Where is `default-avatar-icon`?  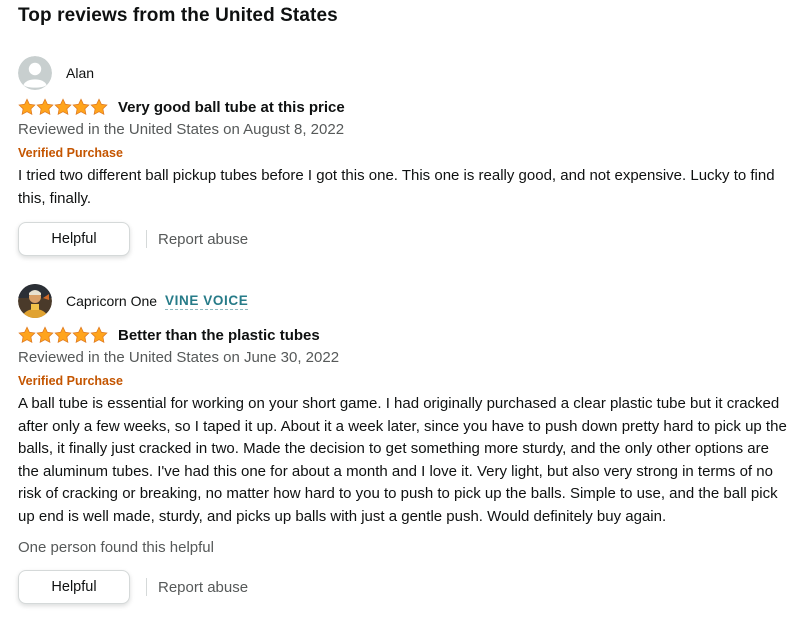
default-avatar-icon is located at coordinates (35, 73).